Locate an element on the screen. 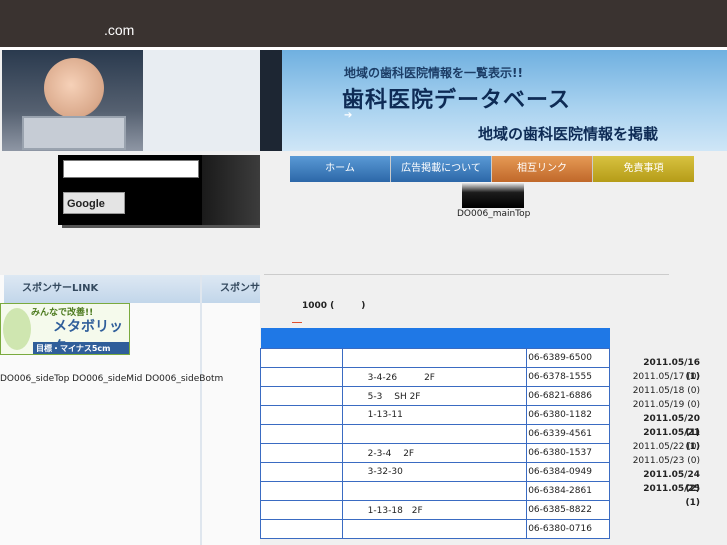 The image size is (727, 545). nav-home: ホーム is located at coordinates (340, 169).